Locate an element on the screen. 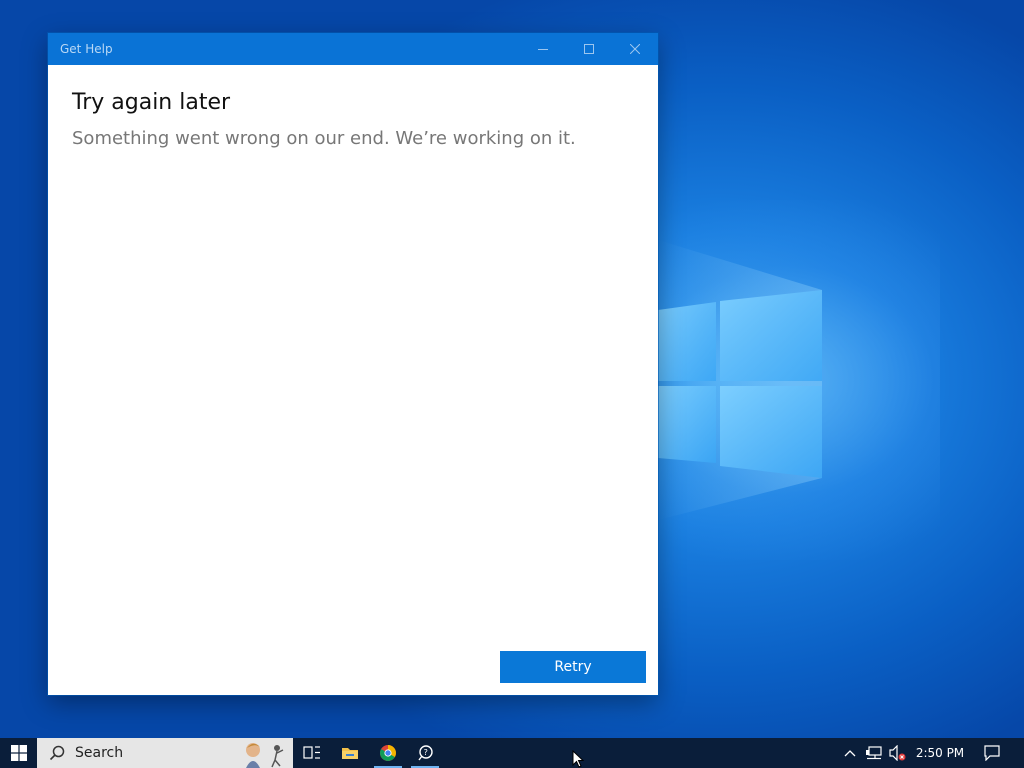  minimize-button is located at coordinates (543, 49).